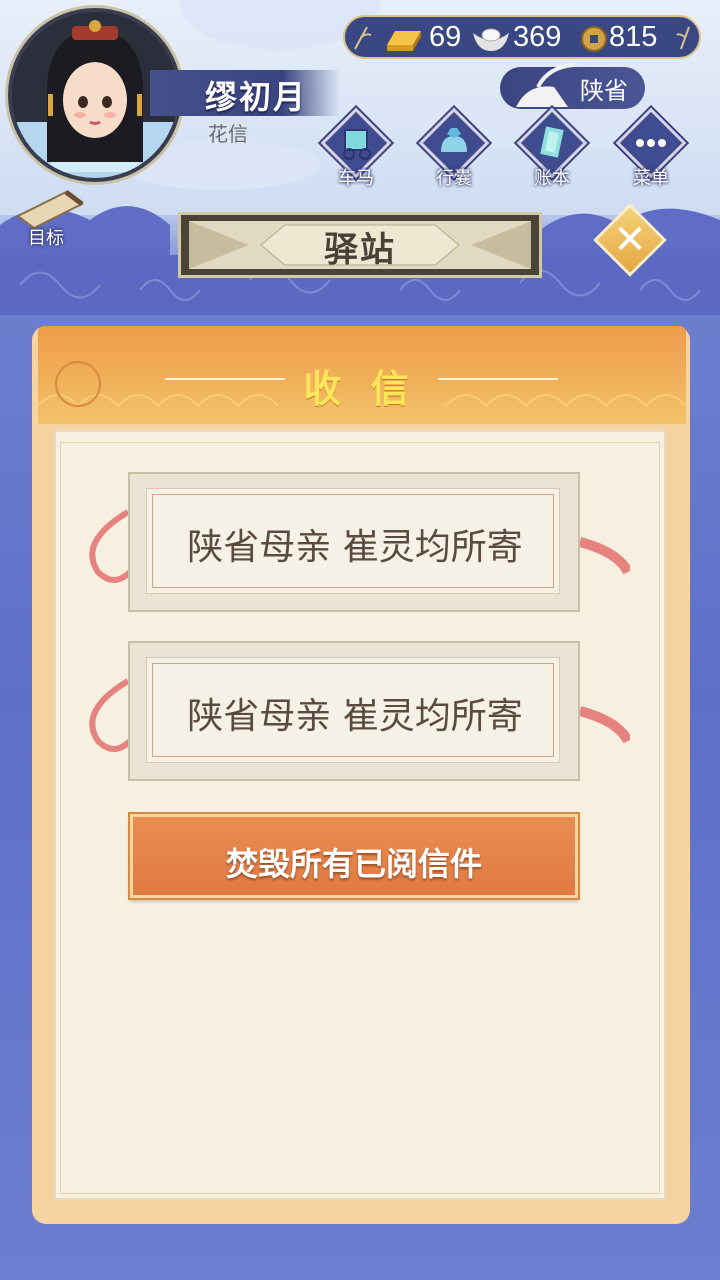 The image size is (720, 1280). I want to click on silver-count: 369, so click(537, 37).